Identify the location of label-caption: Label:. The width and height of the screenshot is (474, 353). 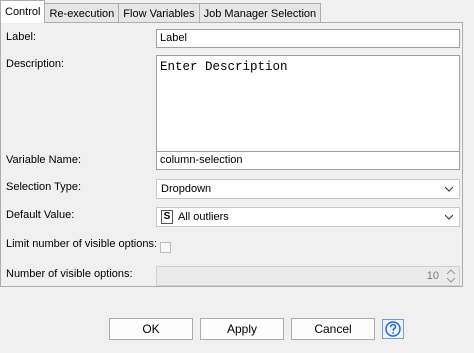
(21, 37).